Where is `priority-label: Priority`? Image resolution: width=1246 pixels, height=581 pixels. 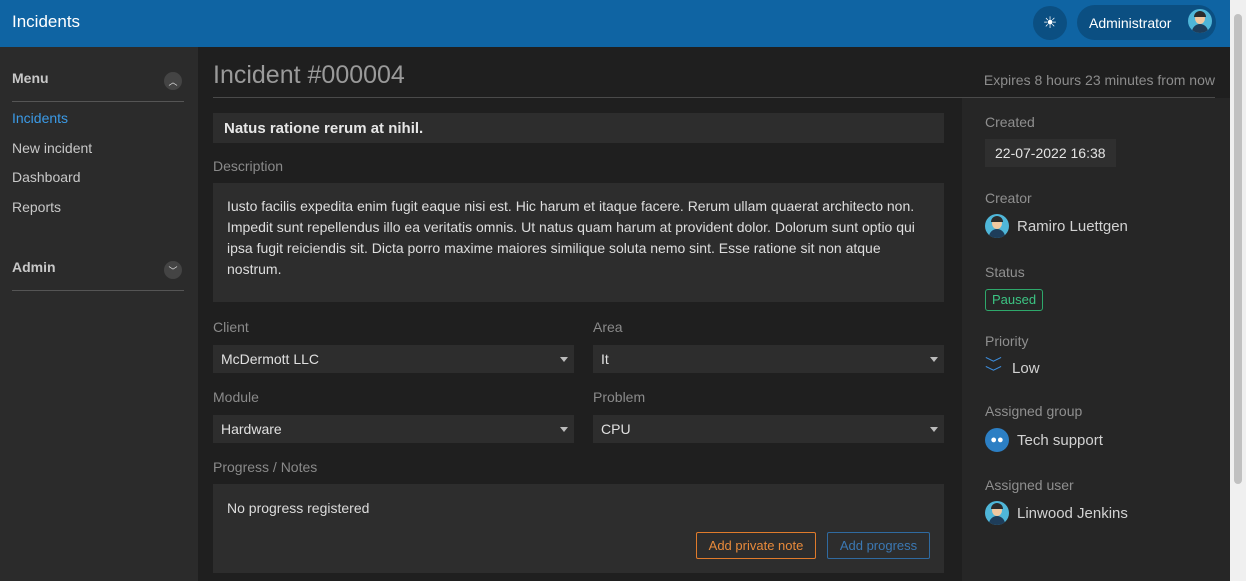 priority-label: Priority is located at coordinates (1007, 341).